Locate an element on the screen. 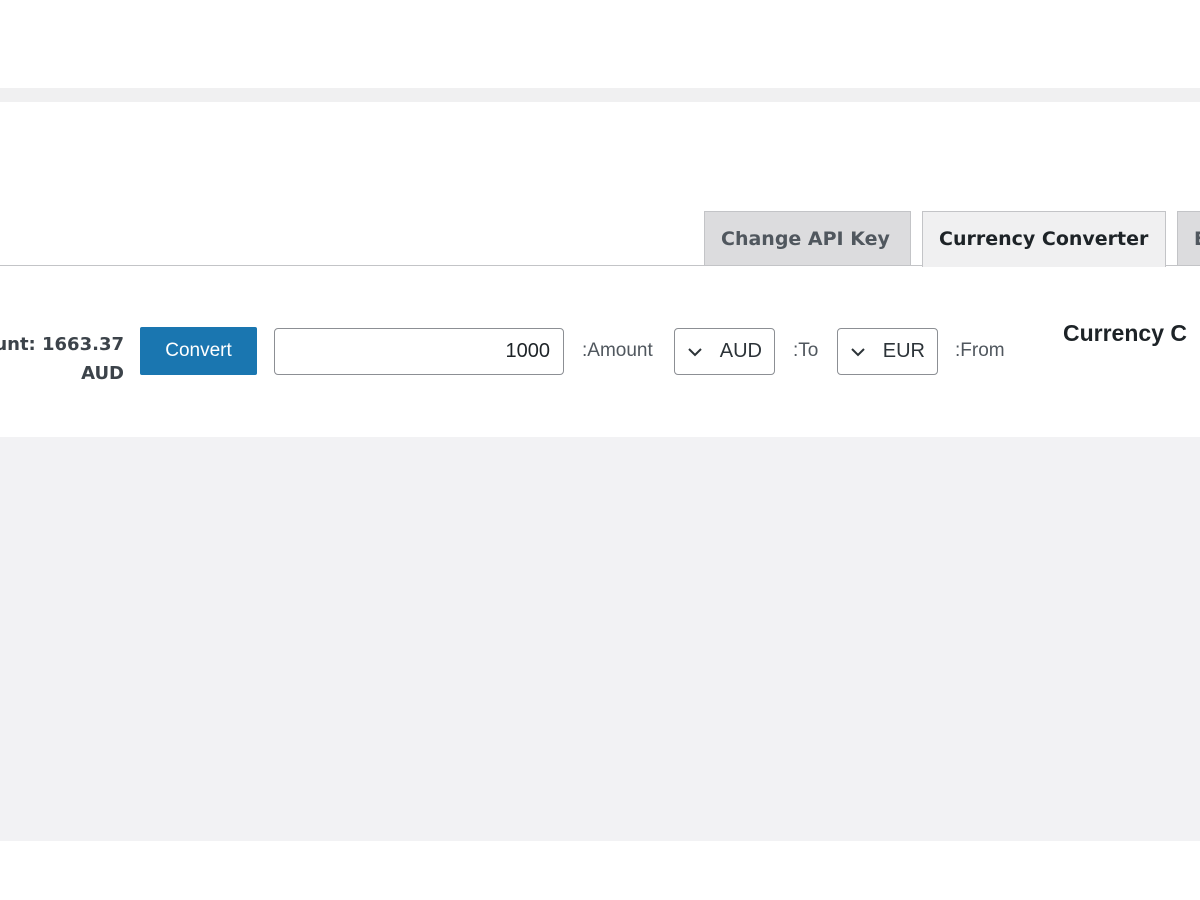 This screenshot has height=900, width=1200. tab-change-api-key: Change API Key is located at coordinates (807, 238).